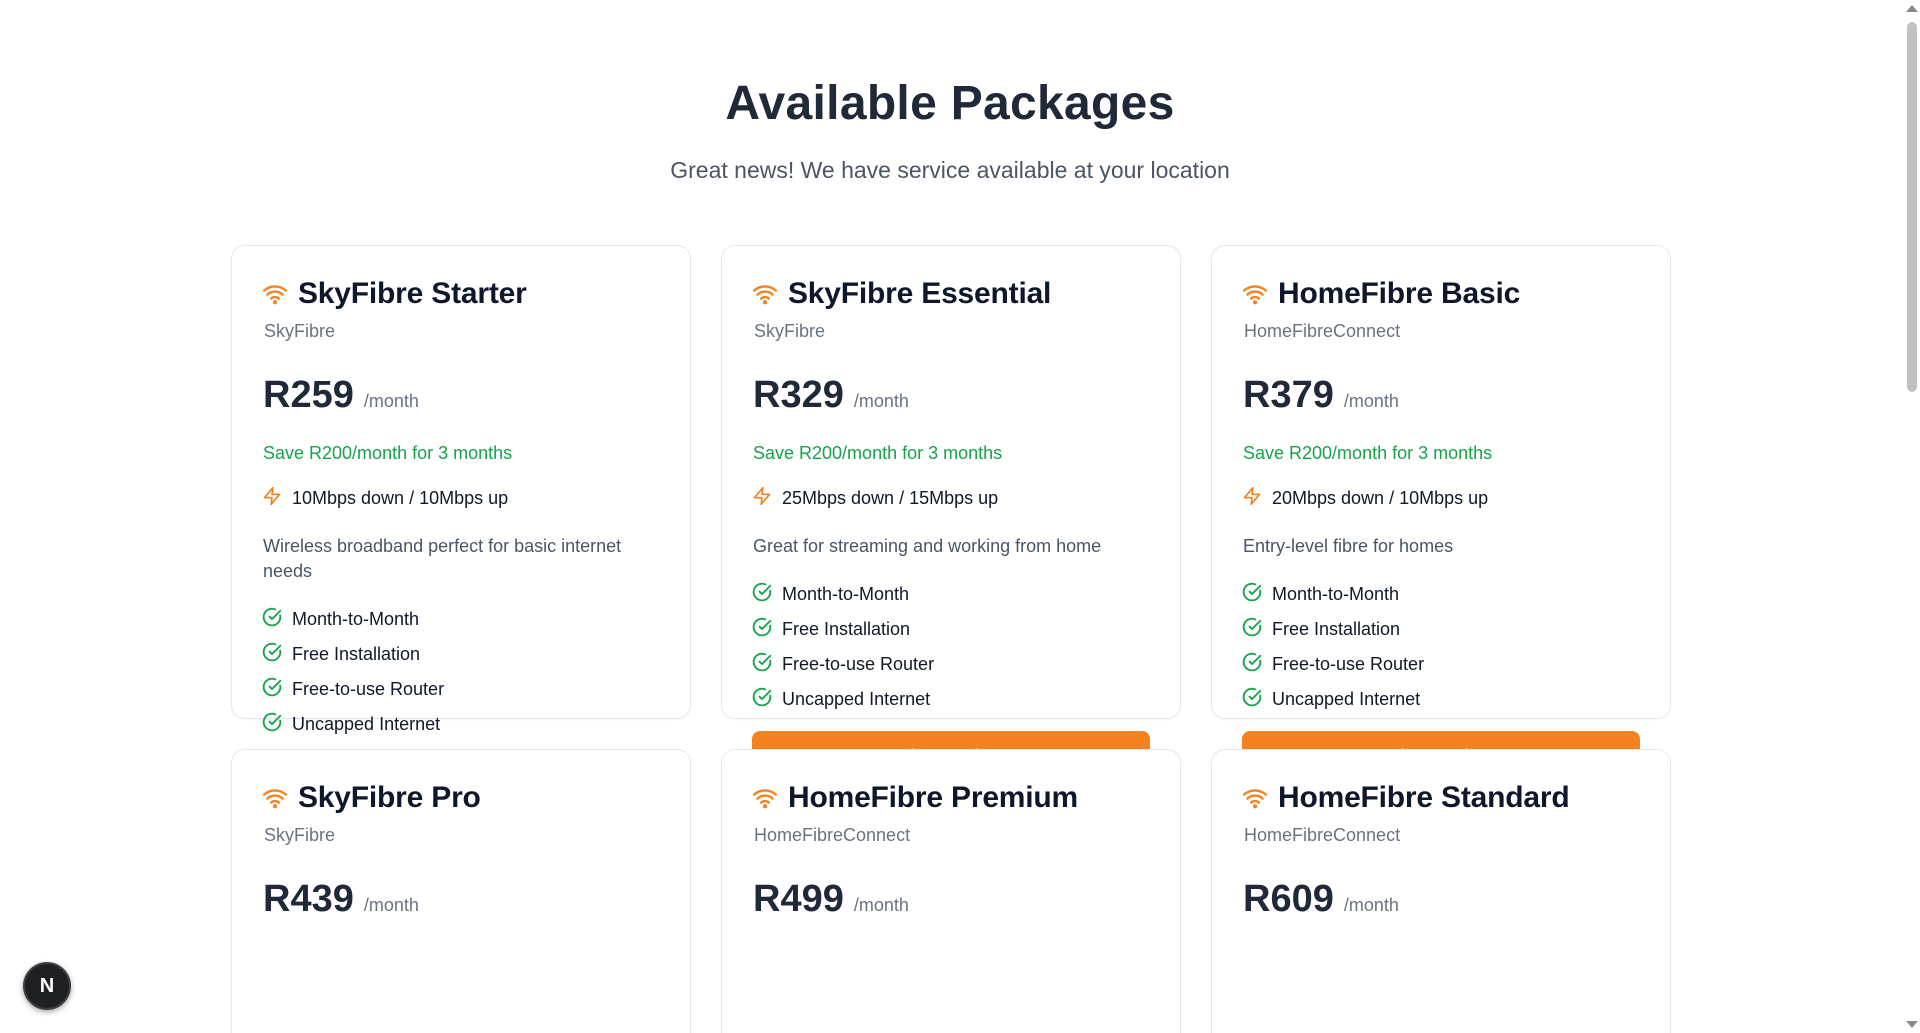 The width and height of the screenshot is (1920, 1033). What do you see at coordinates (1441, 899) in the screenshot?
I see `package-price-row: R609/month` at bounding box center [1441, 899].